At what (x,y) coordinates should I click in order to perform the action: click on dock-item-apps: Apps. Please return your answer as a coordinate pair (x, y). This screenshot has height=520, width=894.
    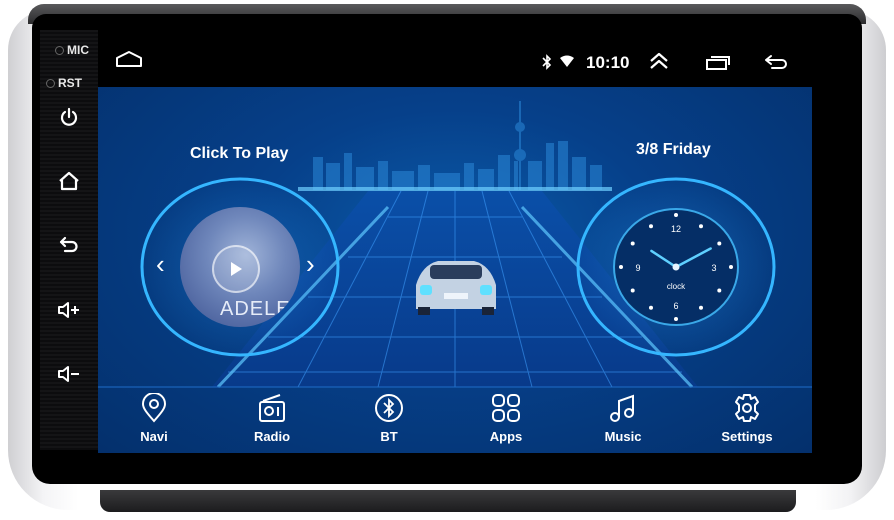
    Looking at the image, I should click on (506, 418).